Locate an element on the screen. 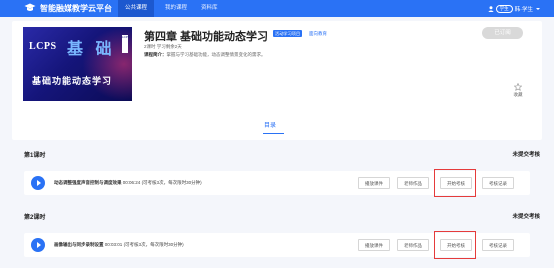  lesson-1-duration: 00:06:24 is located at coordinates (131, 182).